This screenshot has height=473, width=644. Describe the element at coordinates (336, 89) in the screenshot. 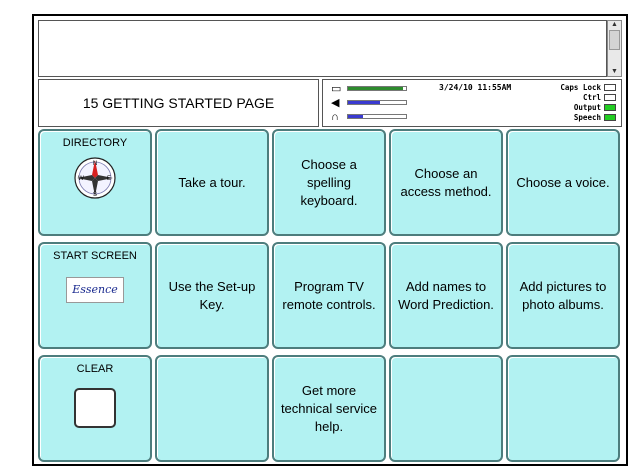

I see `battery-icon: ▭` at that location.